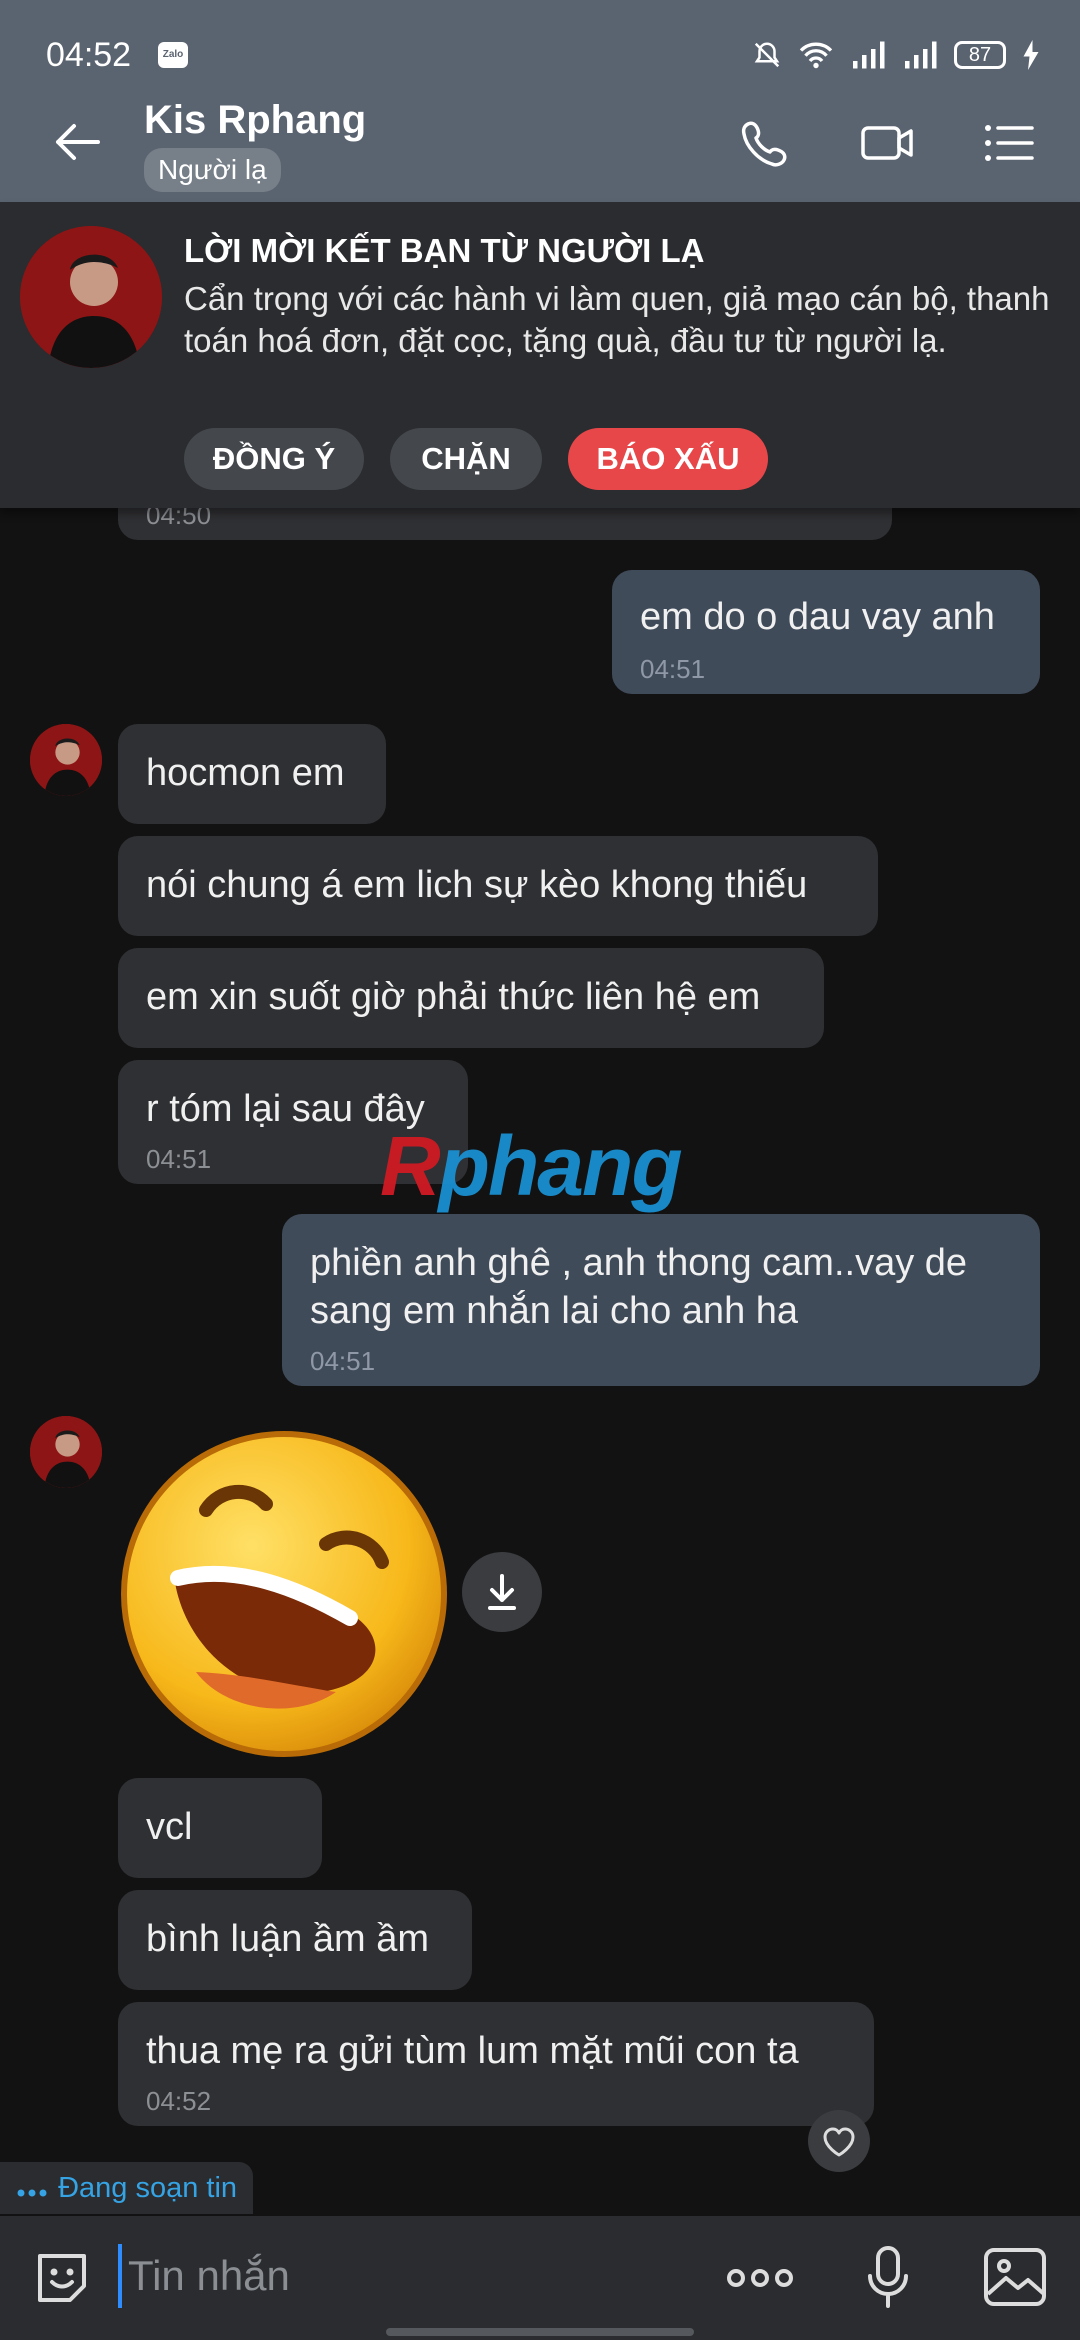  Describe the element at coordinates (639, 1263) in the screenshot. I see `message-text: phiền anh ghê , anh thong cam..vay de` at that location.